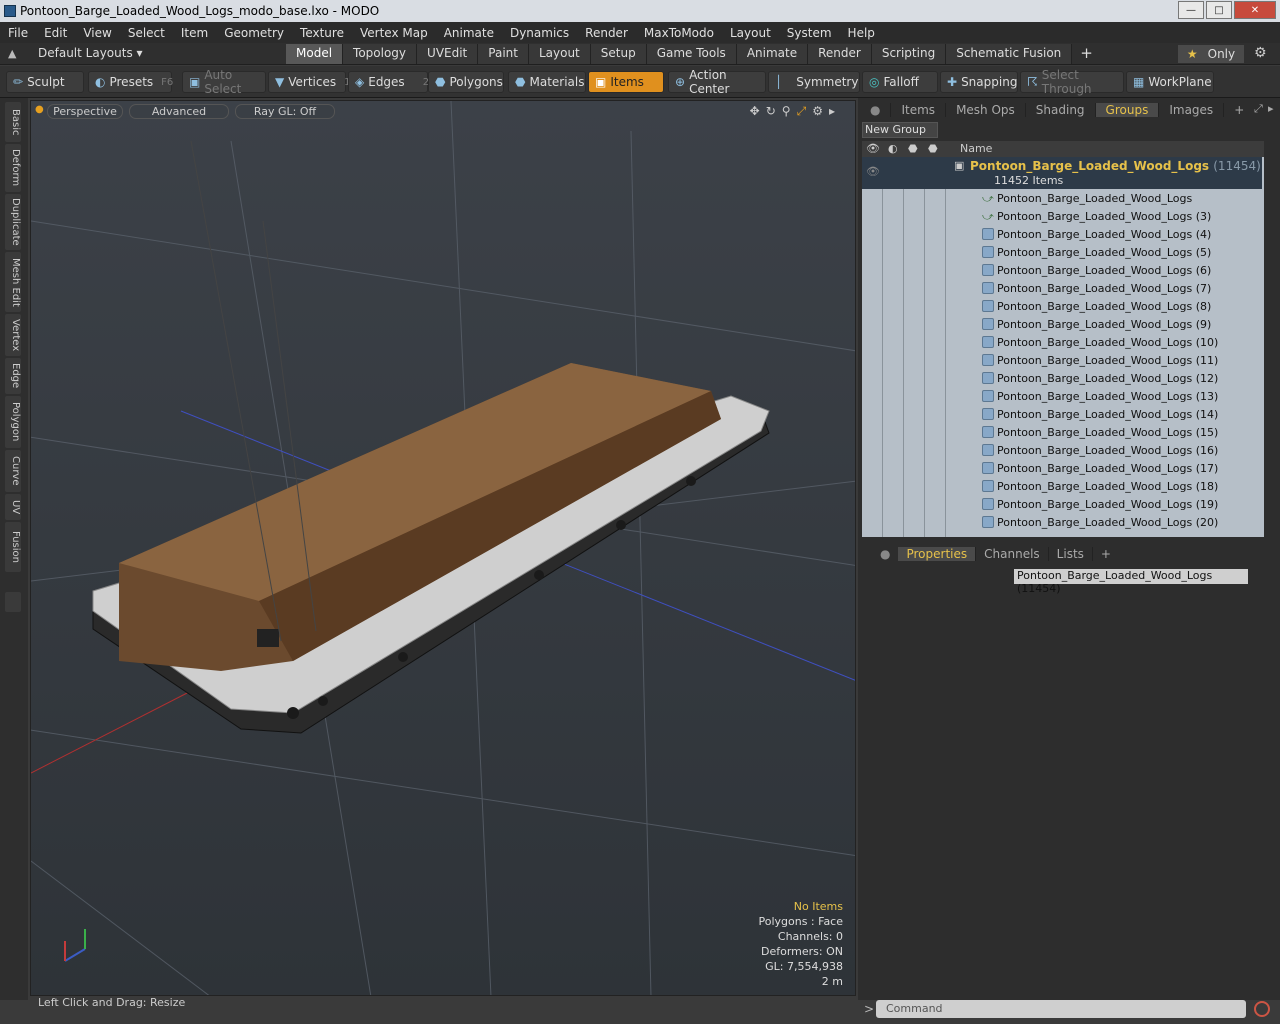 This screenshot has height=1024, width=1280. What do you see at coordinates (876, 110) in the screenshot?
I see `panel-menu-icon: ●` at bounding box center [876, 110].